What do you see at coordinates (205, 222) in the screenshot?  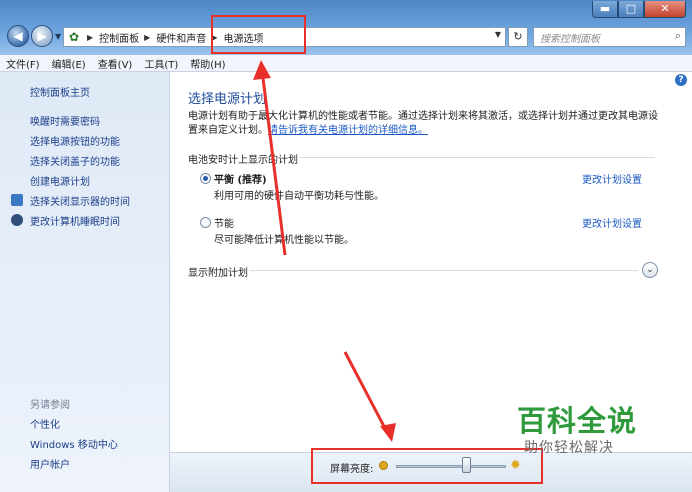 I see `plan-power-saver-radio` at bounding box center [205, 222].